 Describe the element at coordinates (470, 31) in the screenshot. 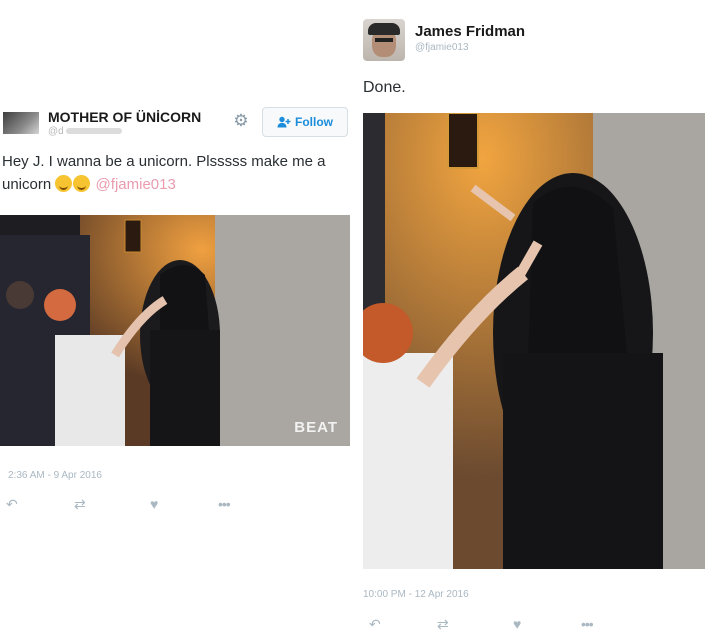

I see `display-name: James Fridman` at that location.